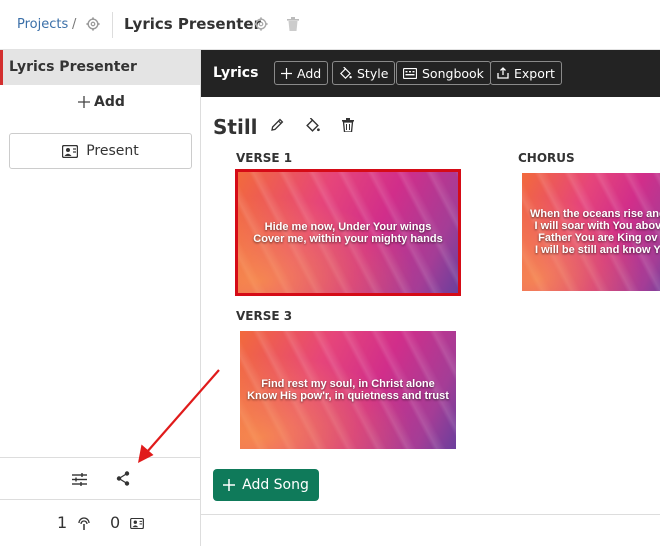  I want to click on sidebar-header: Lyrics Presenter, so click(100, 67).